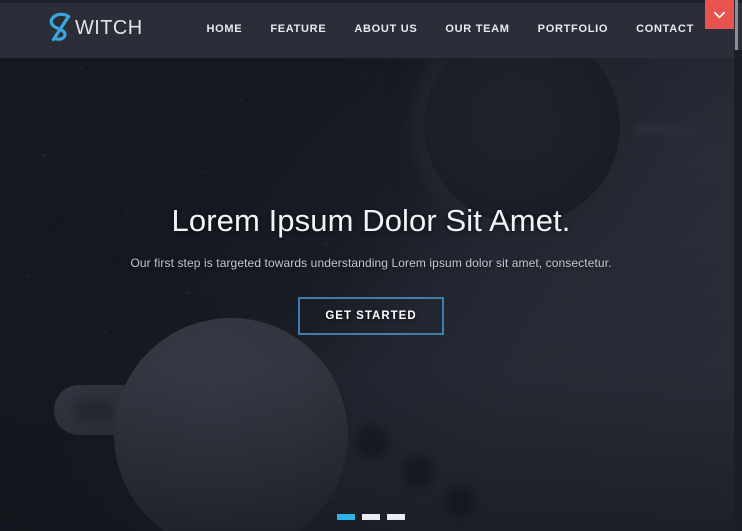 The height and width of the screenshot is (531, 742). Describe the element at coordinates (738, 290) in the screenshot. I see `right-edge-strip` at that location.